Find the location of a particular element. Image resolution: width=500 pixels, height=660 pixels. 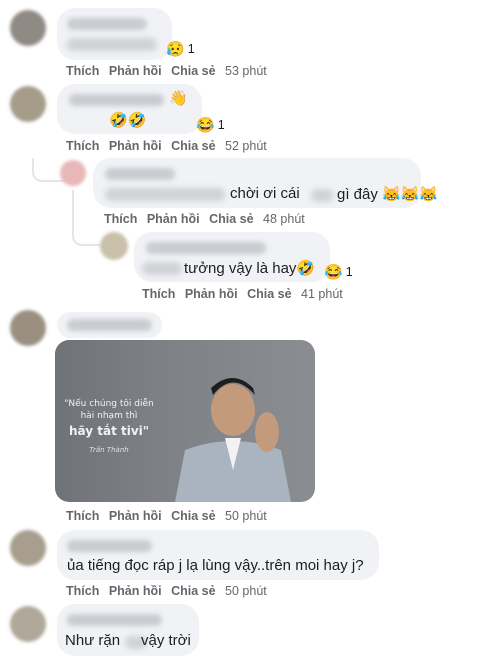

quote-text-bold: hãy tắt tivi" is located at coordinates (109, 431).